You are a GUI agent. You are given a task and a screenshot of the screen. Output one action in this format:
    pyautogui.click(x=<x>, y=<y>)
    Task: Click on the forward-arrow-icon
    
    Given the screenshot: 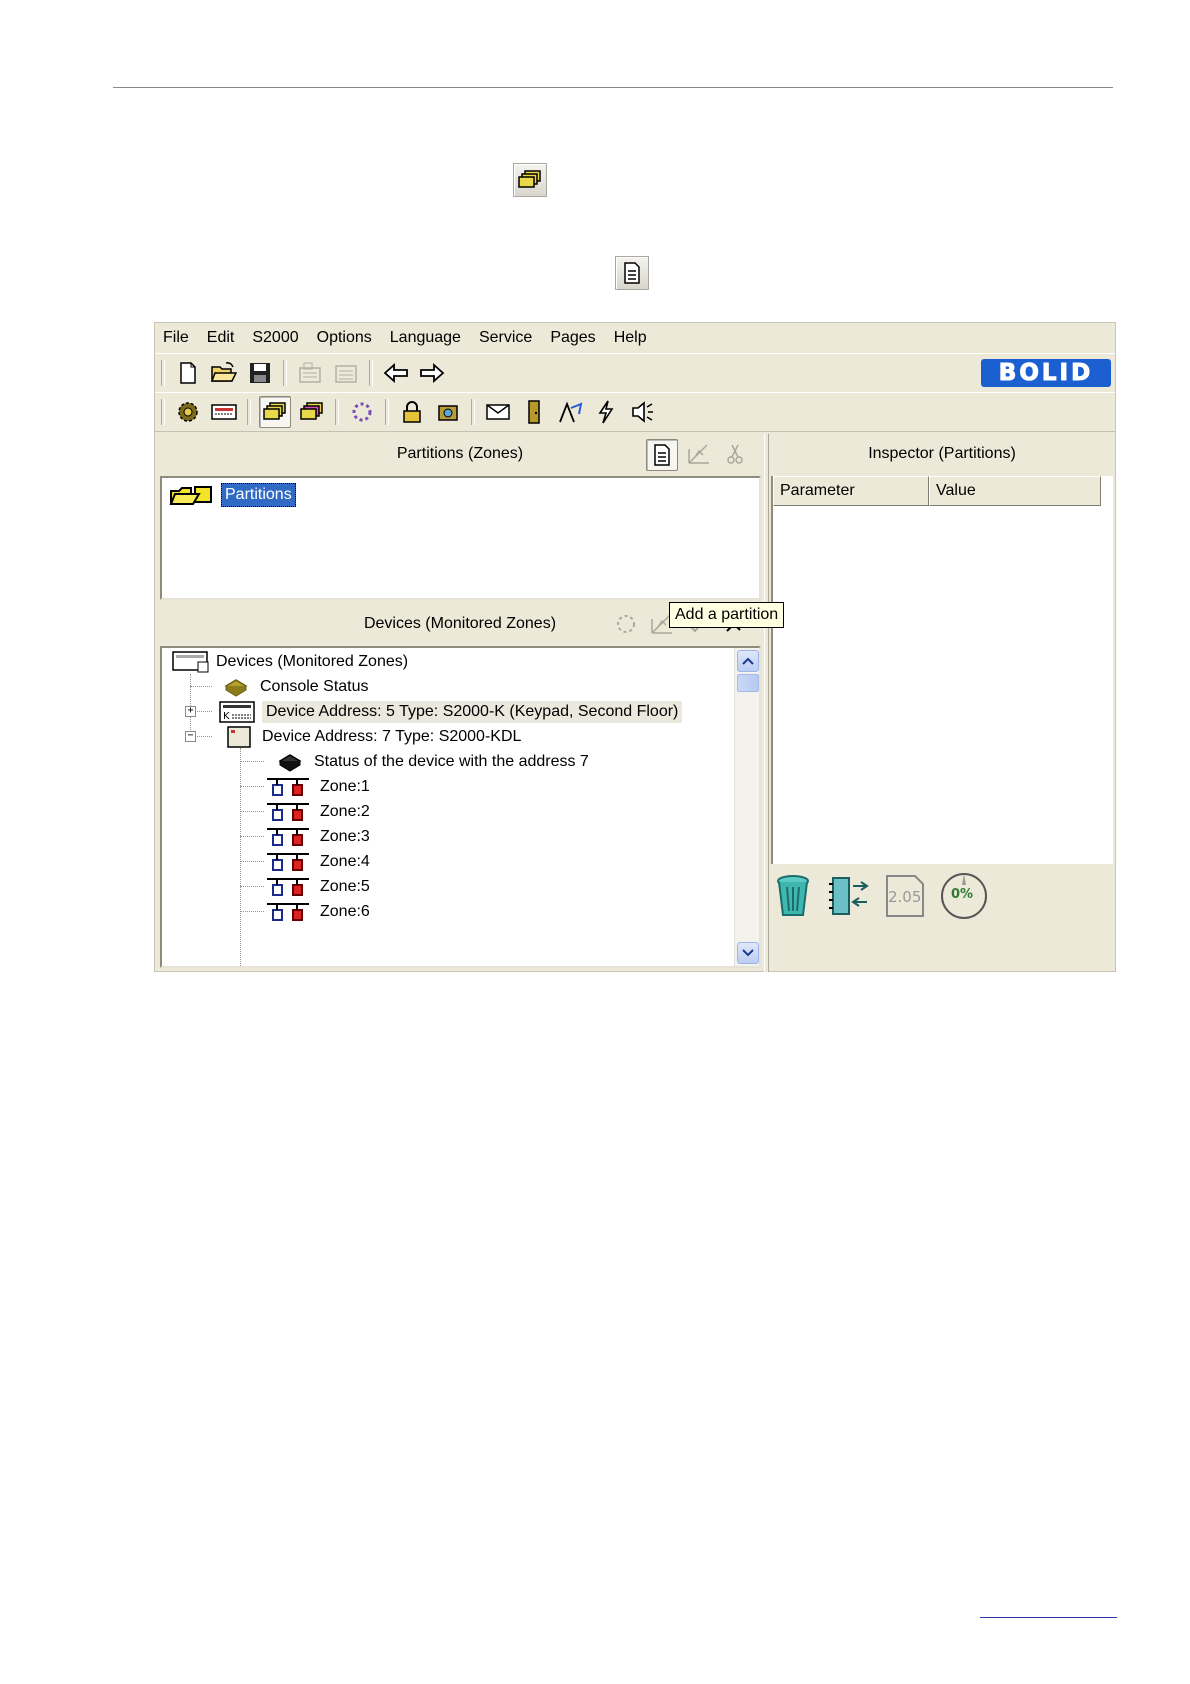 What is the action you would take?
    pyautogui.click(x=432, y=373)
    